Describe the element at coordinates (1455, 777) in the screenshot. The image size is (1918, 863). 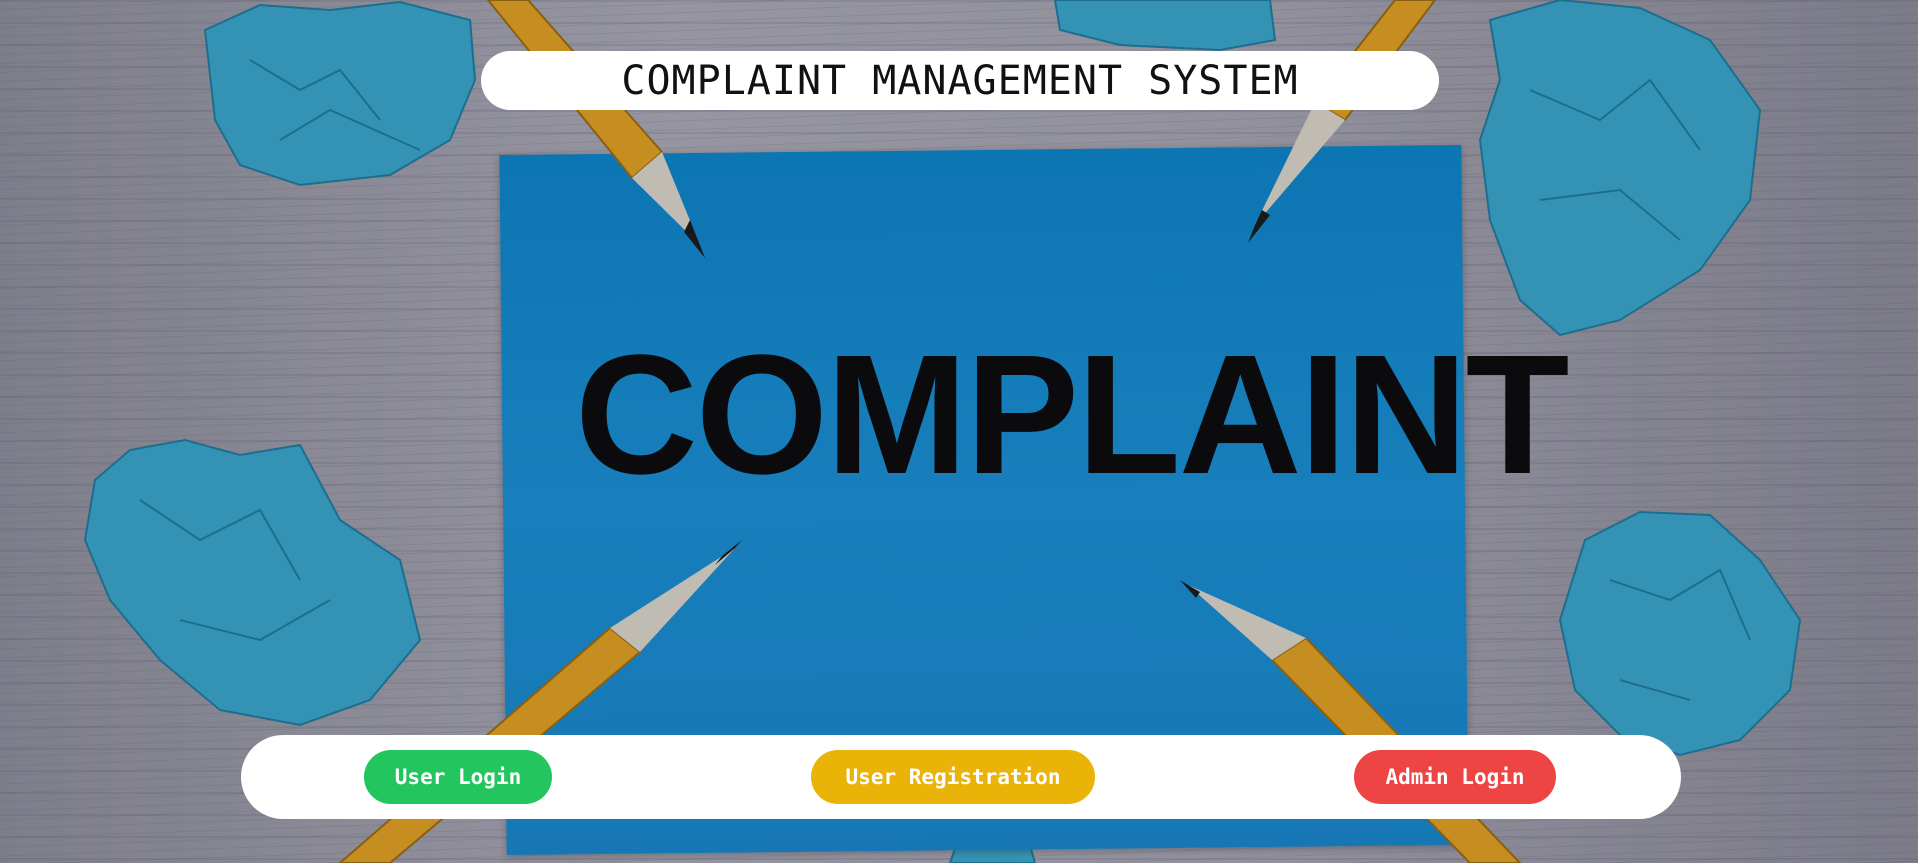
I see `admin-login-button: Admin Login` at that location.